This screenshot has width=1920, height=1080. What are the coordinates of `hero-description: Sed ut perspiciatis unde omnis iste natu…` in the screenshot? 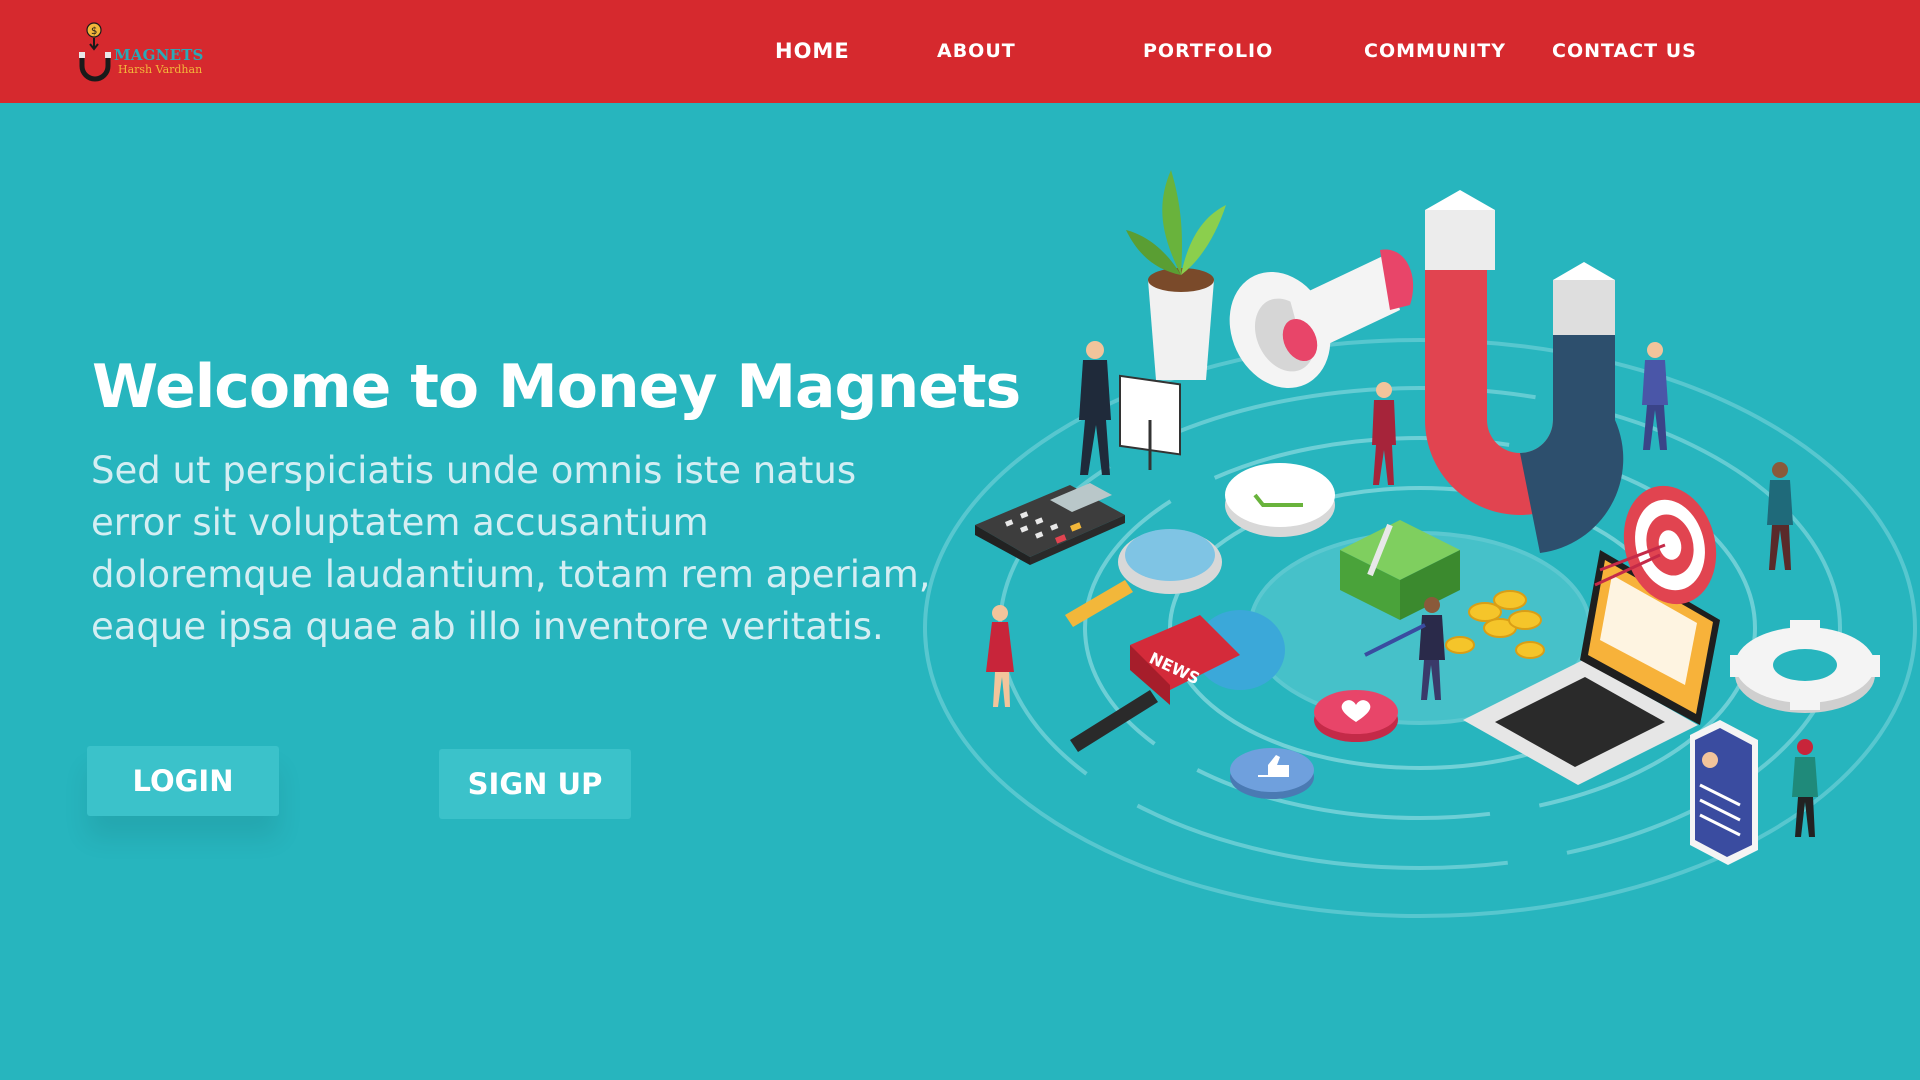 It's located at (511, 548).